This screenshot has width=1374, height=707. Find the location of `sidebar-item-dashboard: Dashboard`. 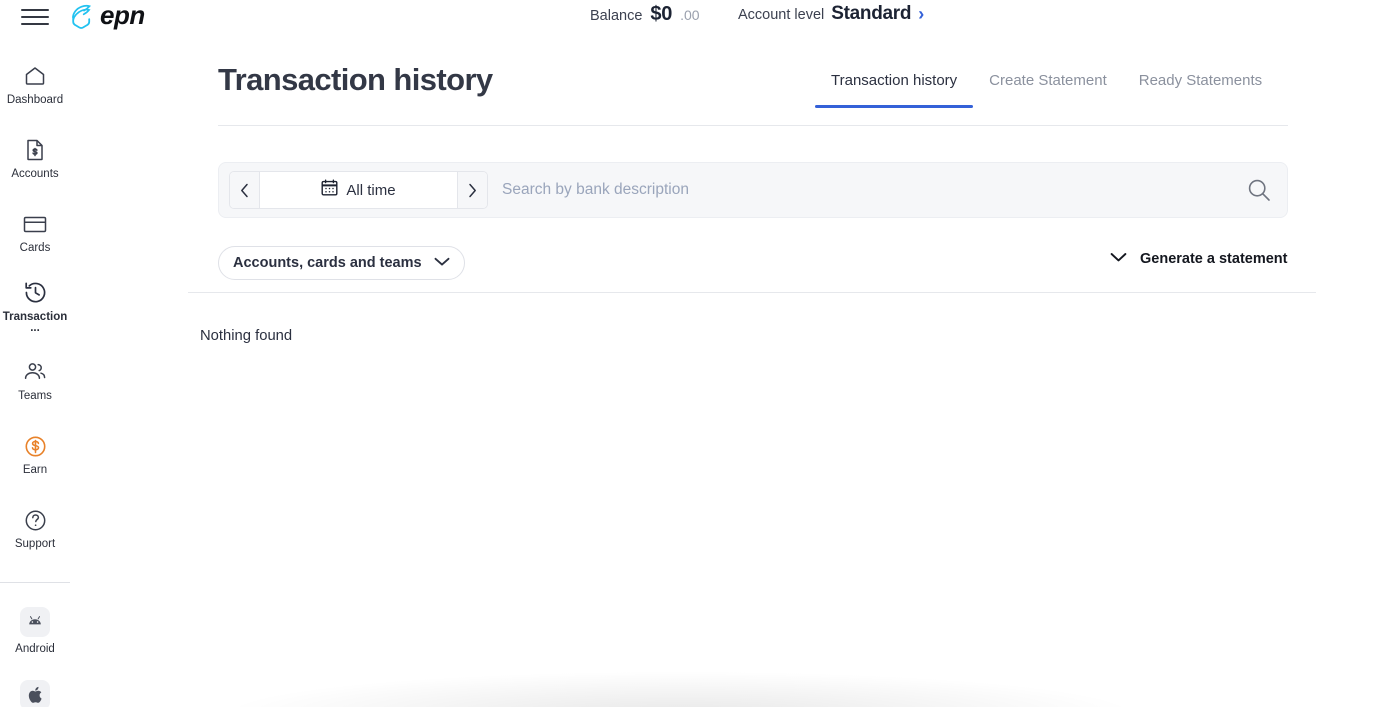

sidebar-item-dashboard: Dashboard is located at coordinates (35, 85).